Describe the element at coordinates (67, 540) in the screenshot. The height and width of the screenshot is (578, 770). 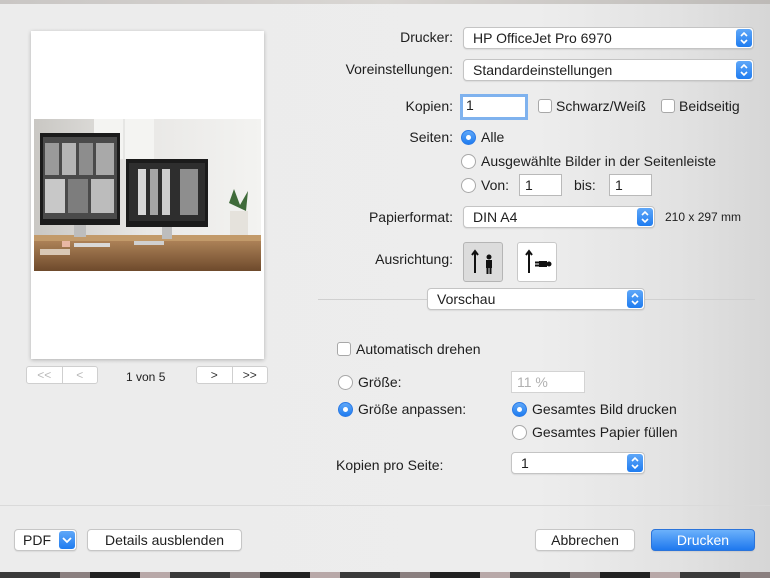
I see `chevron-down-icon` at that location.